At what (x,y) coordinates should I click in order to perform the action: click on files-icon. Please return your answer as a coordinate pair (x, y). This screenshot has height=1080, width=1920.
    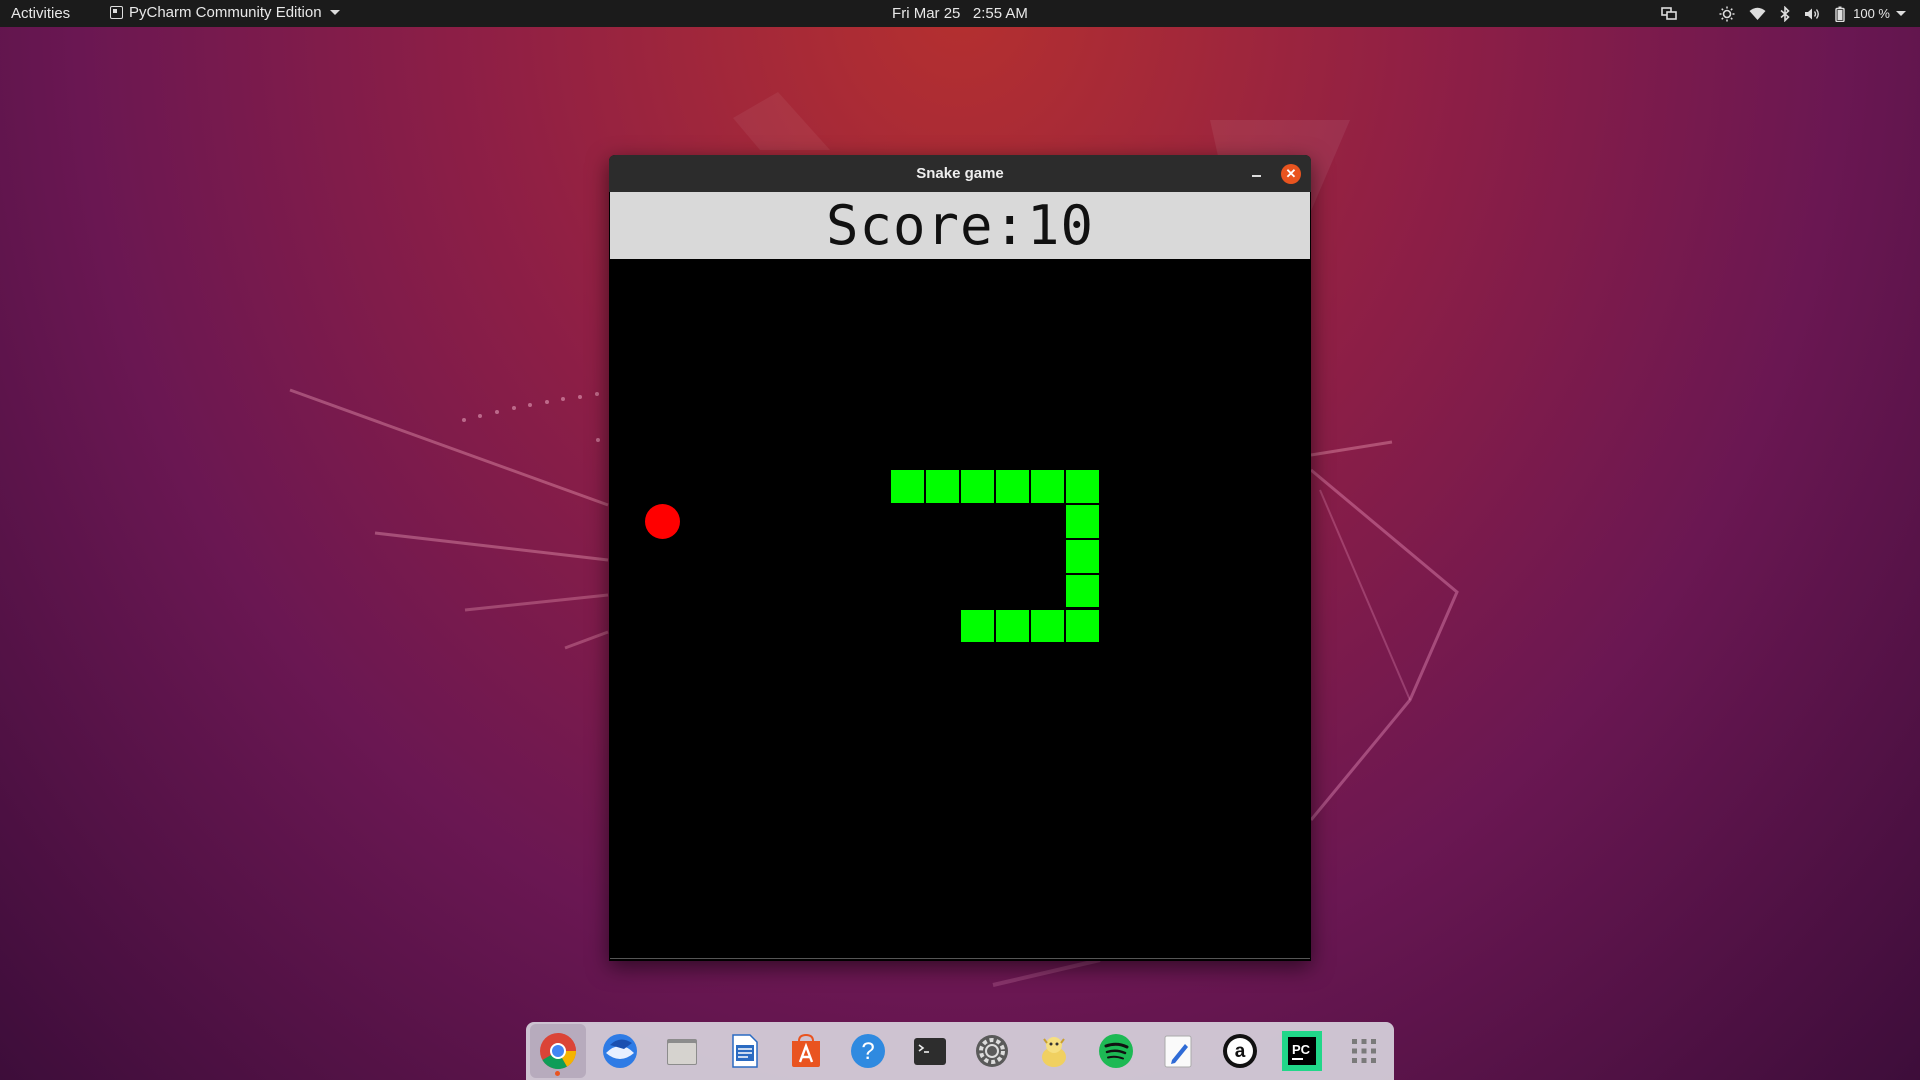
    Looking at the image, I should click on (682, 1052).